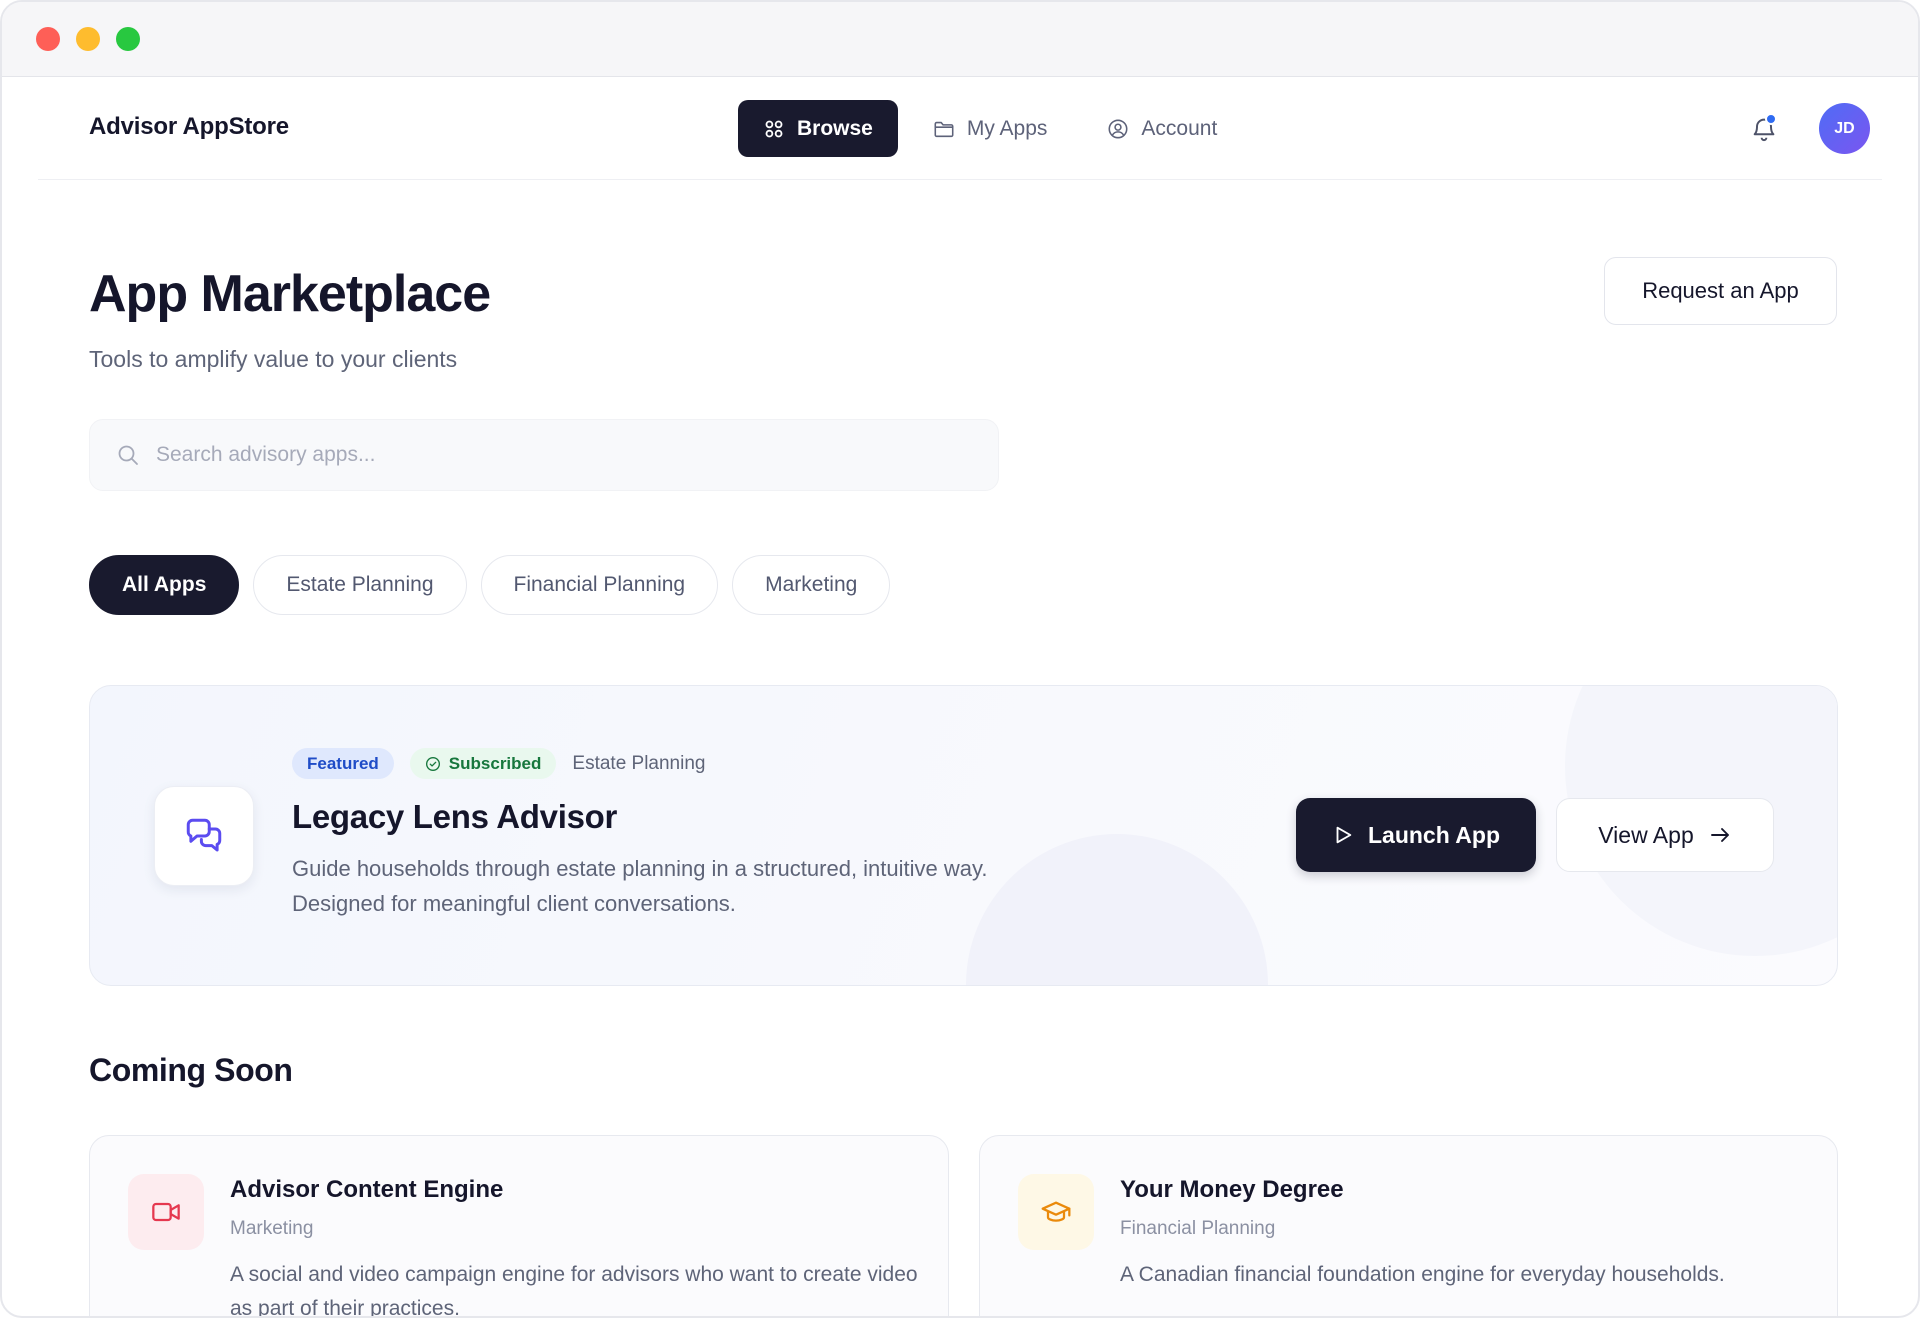 Image resolution: width=1920 pixels, height=1318 pixels. Describe the element at coordinates (360, 585) in the screenshot. I see `filter-estate-planning: Estate Planning` at that location.